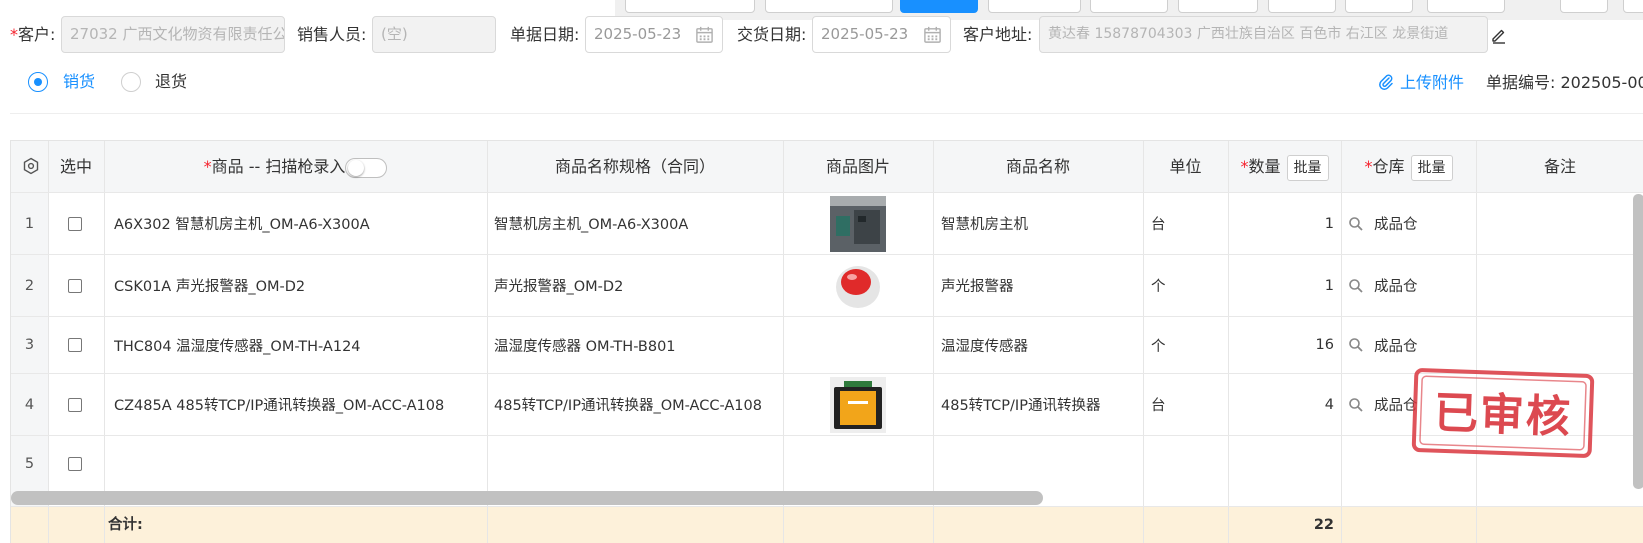 This screenshot has width=1643, height=543. I want to click on header-name: 商品名称, so click(1037, 166).